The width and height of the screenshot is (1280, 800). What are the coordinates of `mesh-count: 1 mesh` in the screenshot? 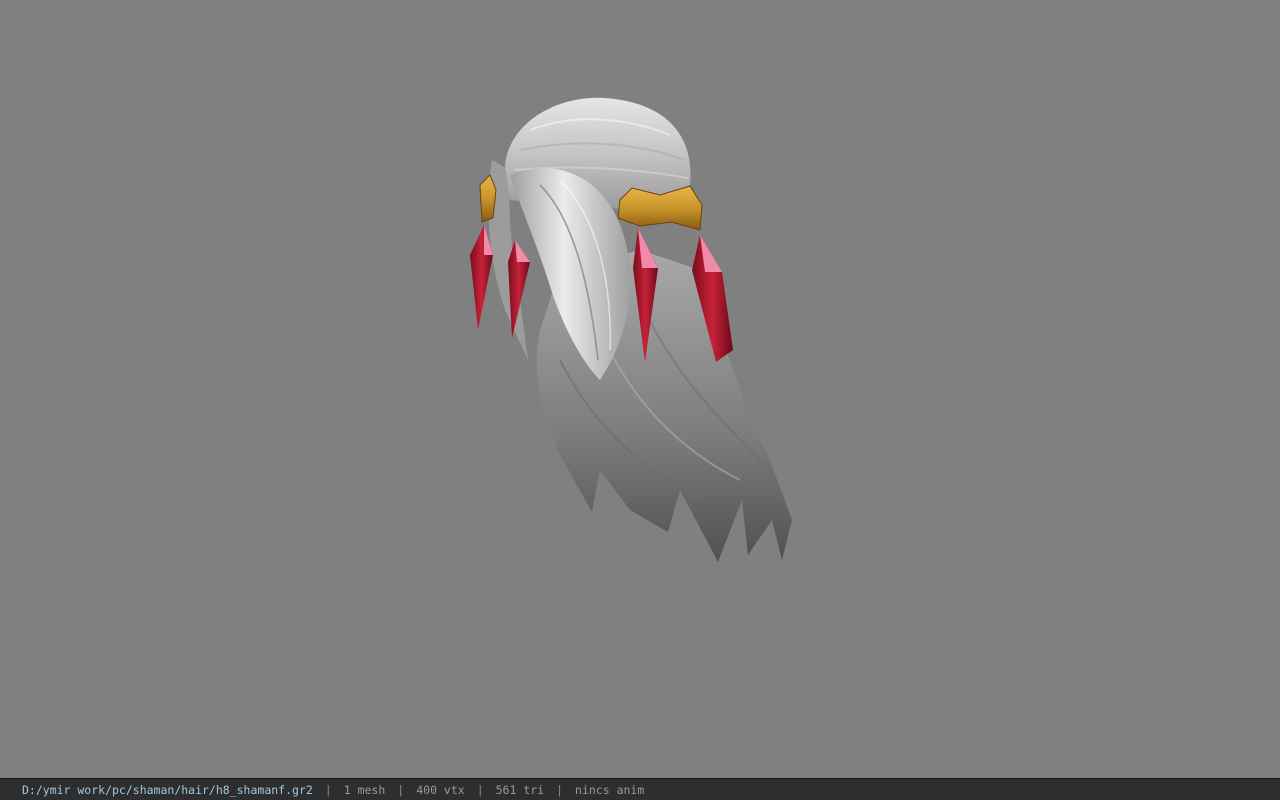 It's located at (364, 789).